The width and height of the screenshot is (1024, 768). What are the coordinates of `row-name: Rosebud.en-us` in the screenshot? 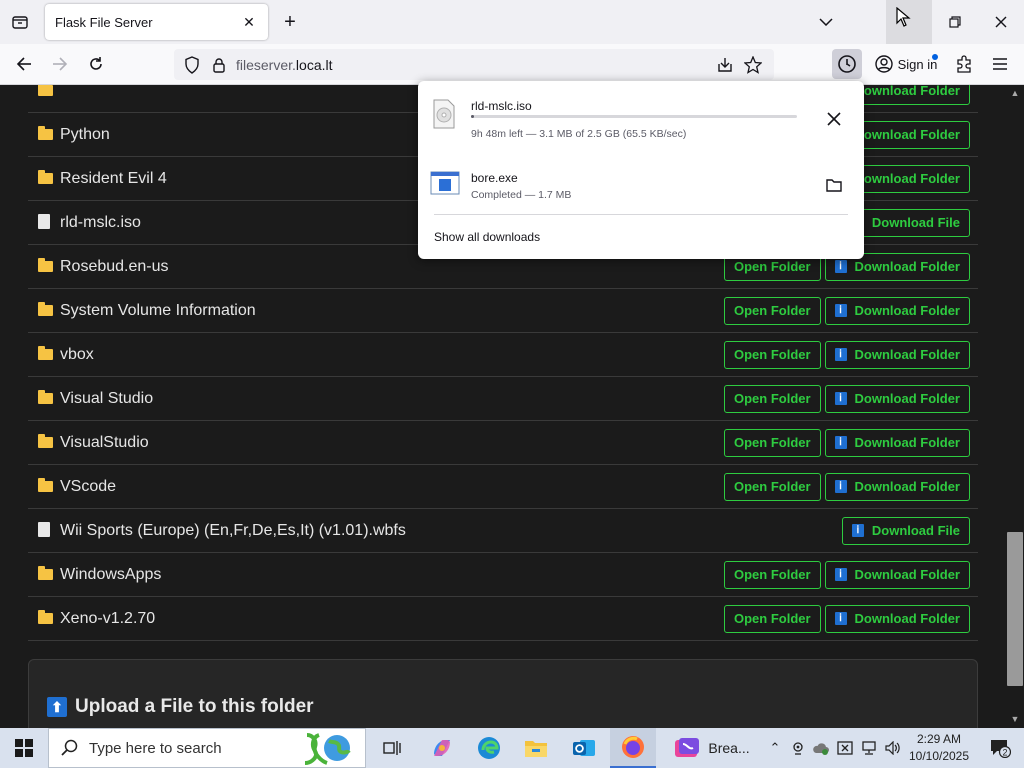 It's located at (392, 267).